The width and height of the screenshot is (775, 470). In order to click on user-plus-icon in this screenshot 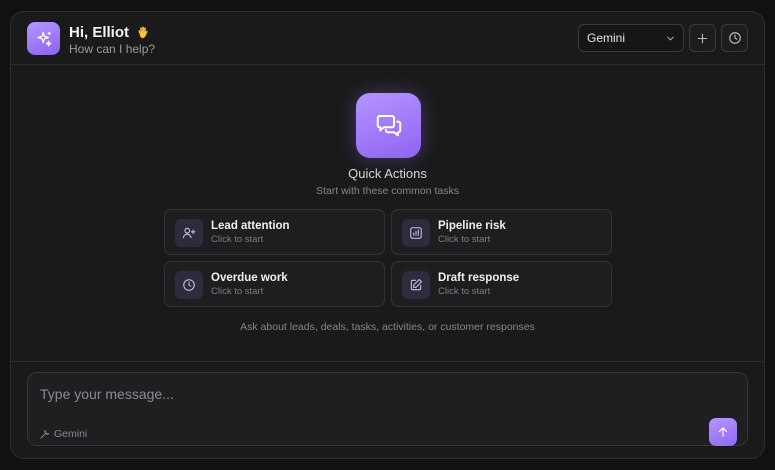, I will do `click(189, 233)`.